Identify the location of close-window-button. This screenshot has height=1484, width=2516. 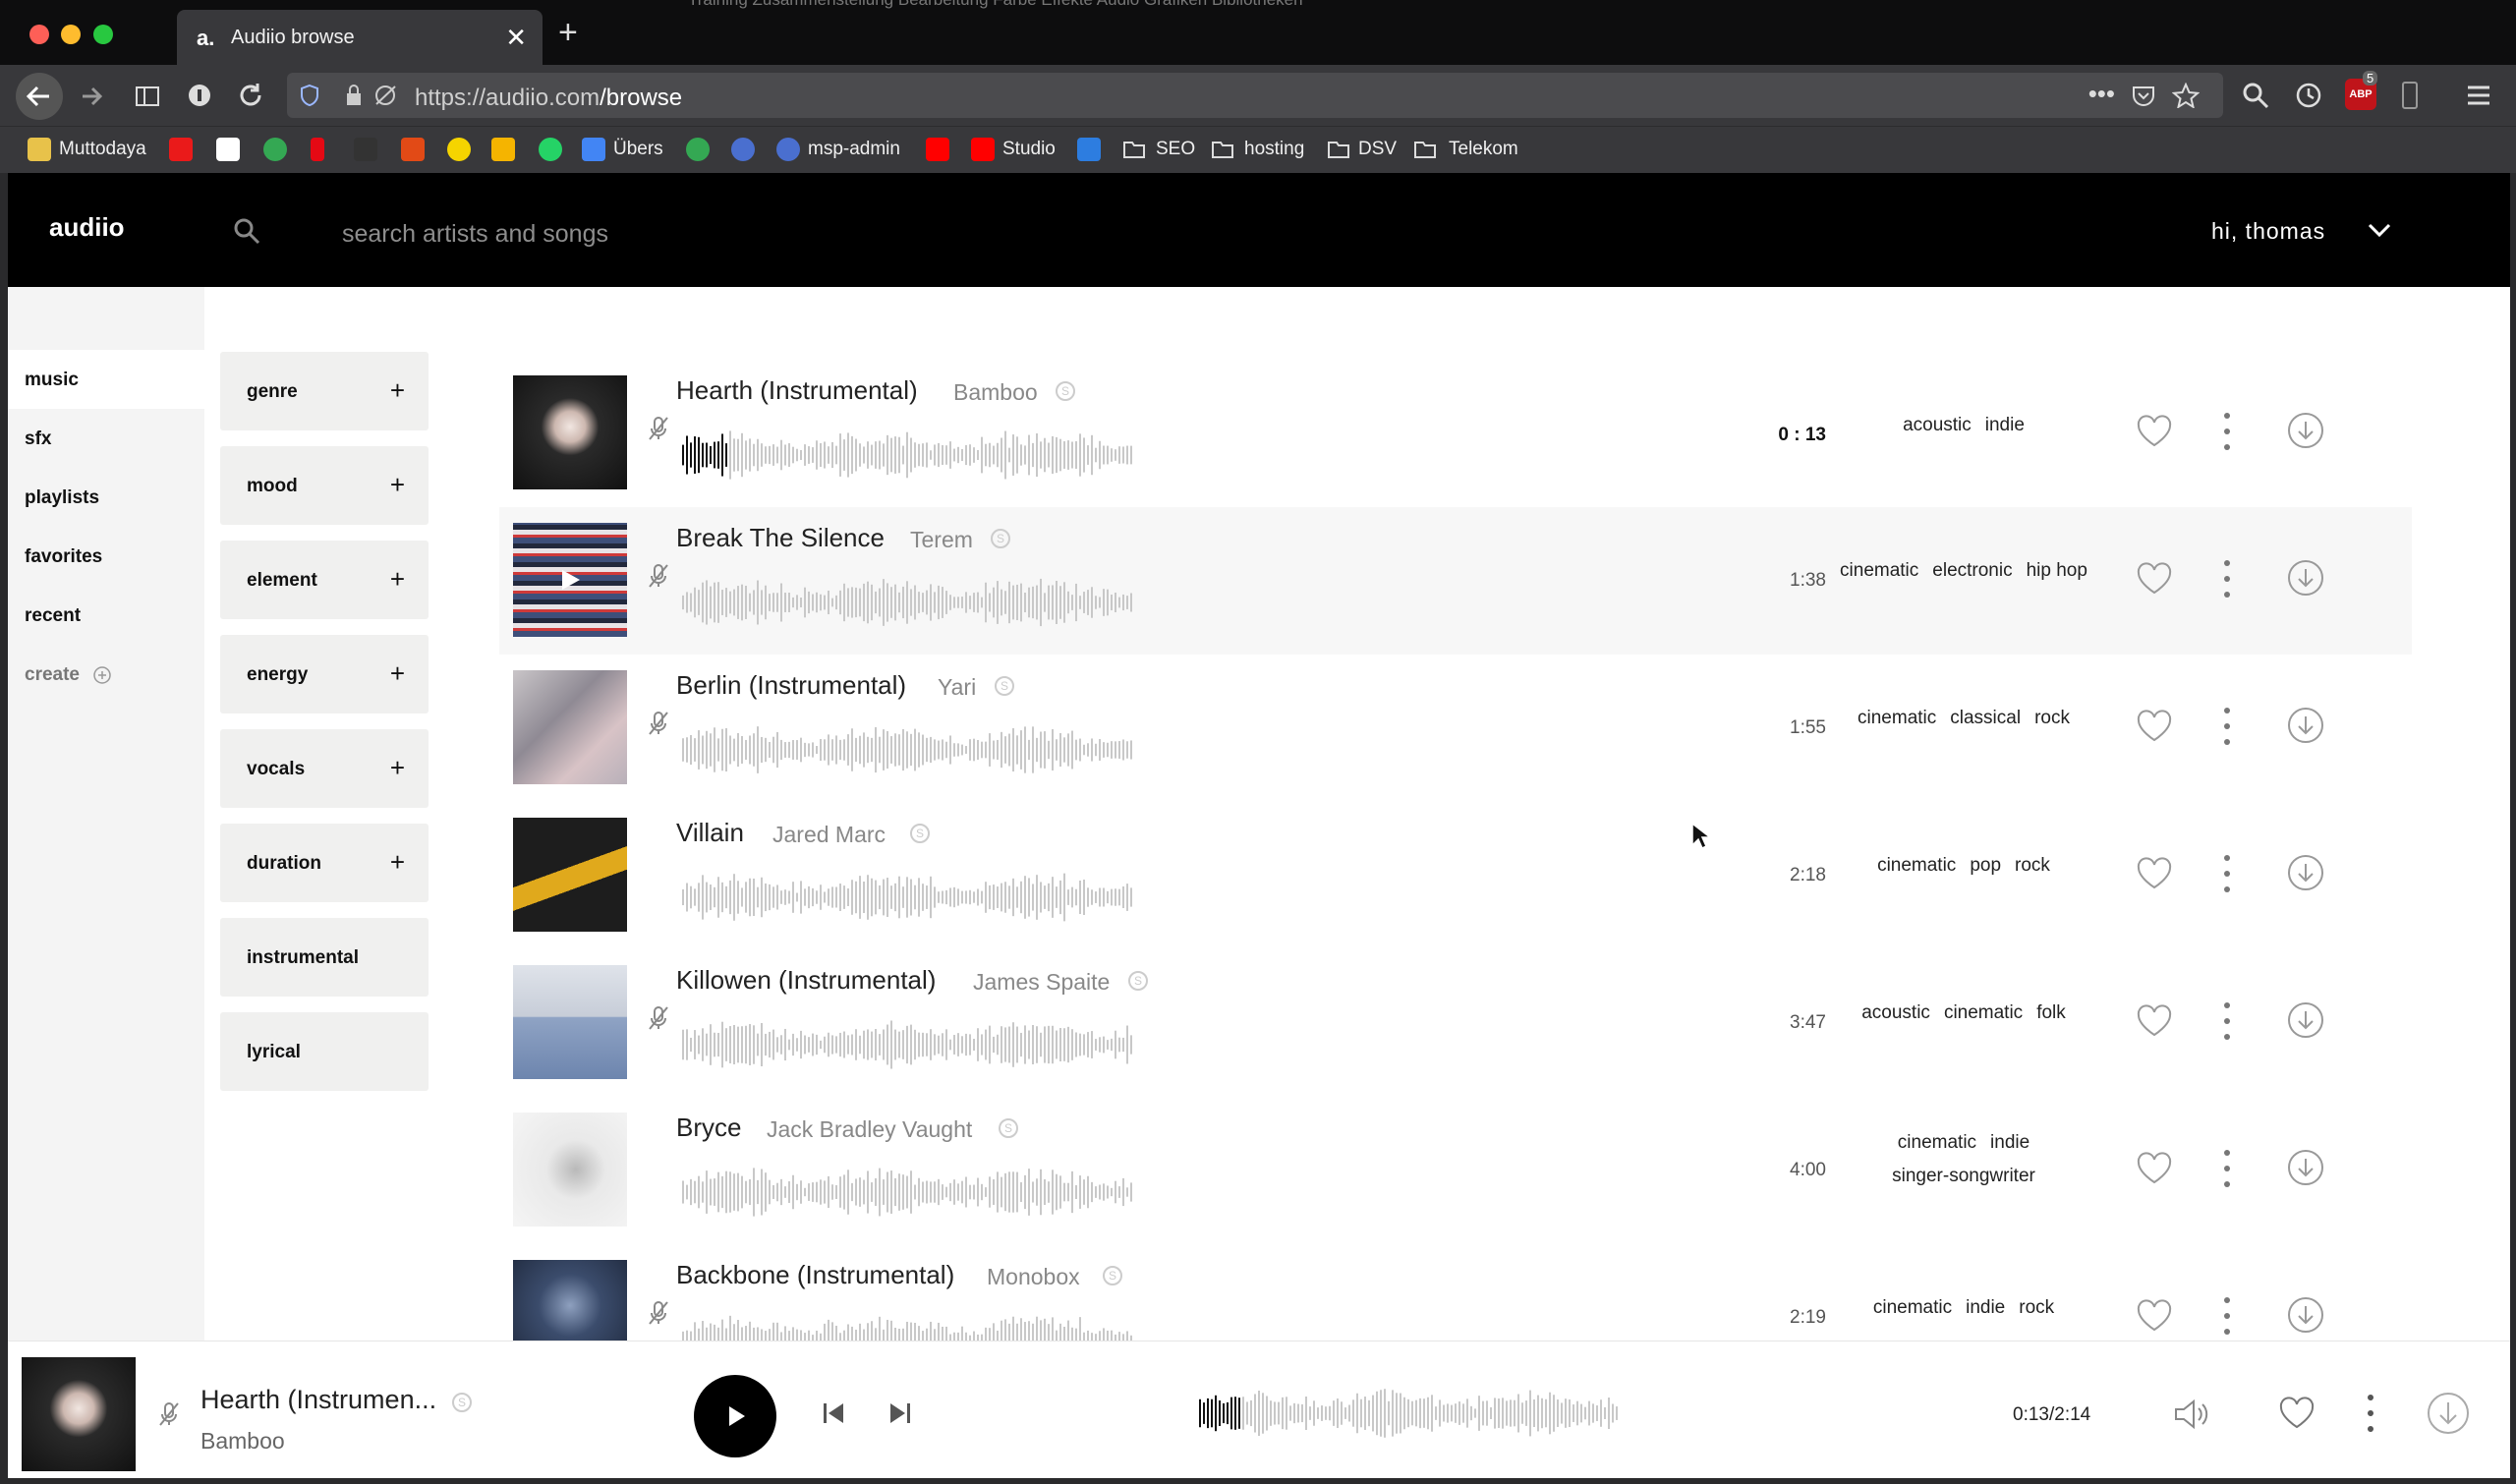
(39, 34).